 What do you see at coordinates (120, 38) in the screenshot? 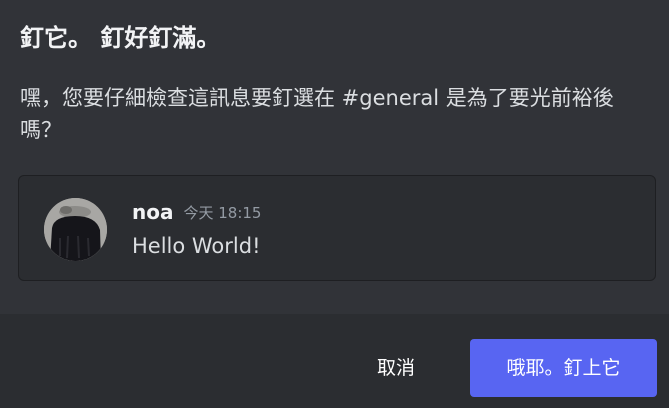
I see `modal-title: 釘它。 釘好釘滿。` at bounding box center [120, 38].